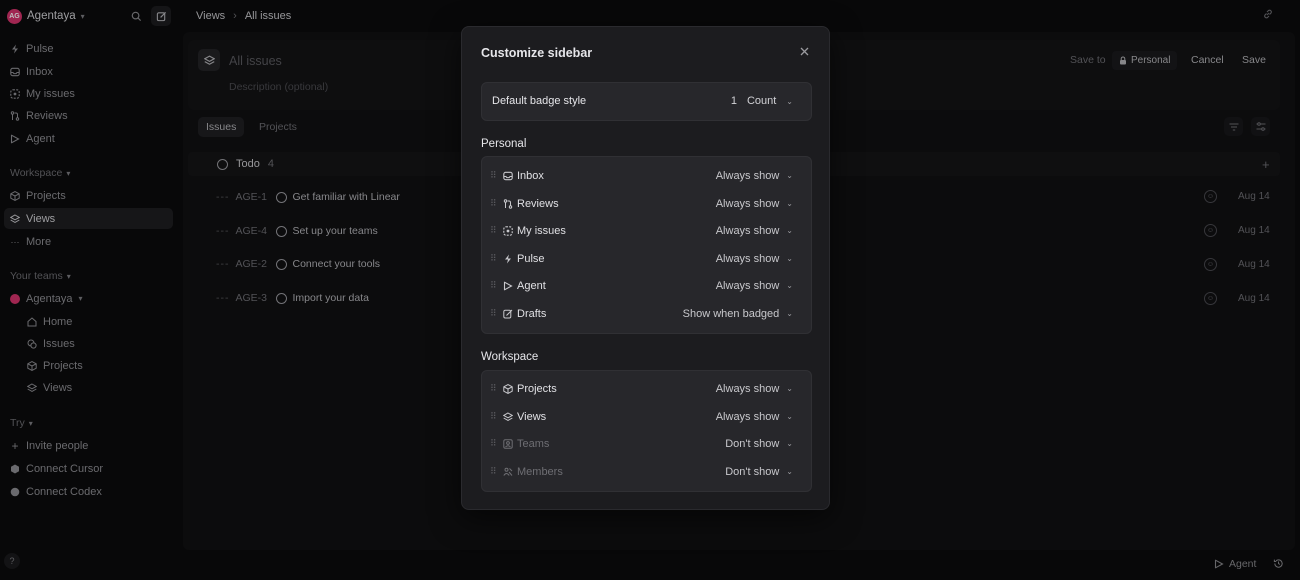  What do you see at coordinates (507, 285) in the screenshot?
I see `agent-icon` at bounding box center [507, 285].